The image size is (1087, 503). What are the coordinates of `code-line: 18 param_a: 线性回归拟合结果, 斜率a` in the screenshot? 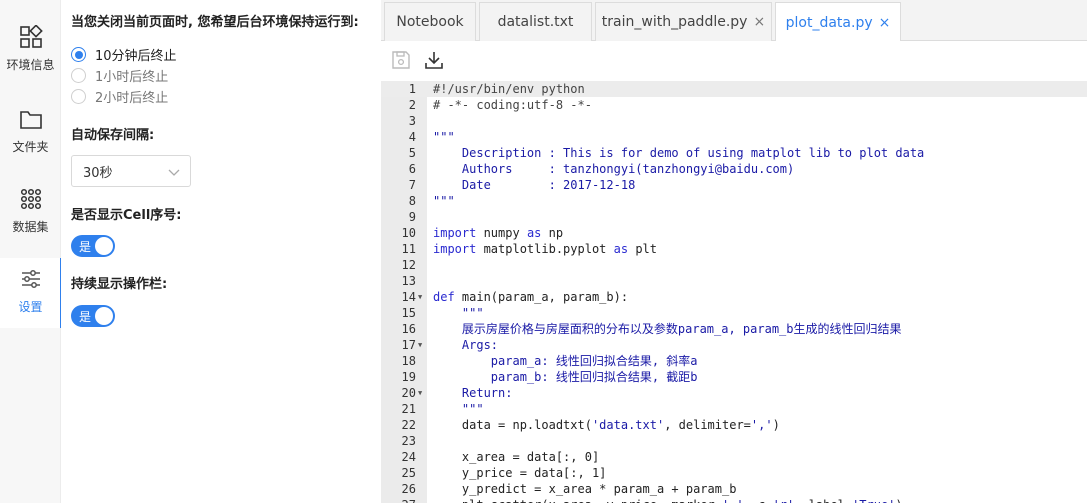 It's located at (734, 361).